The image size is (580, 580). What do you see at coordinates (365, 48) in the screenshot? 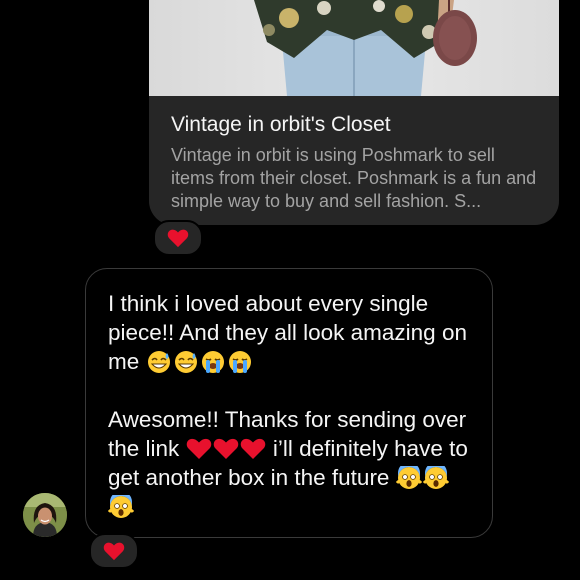
I see `outfit-photo-icon` at bounding box center [365, 48].